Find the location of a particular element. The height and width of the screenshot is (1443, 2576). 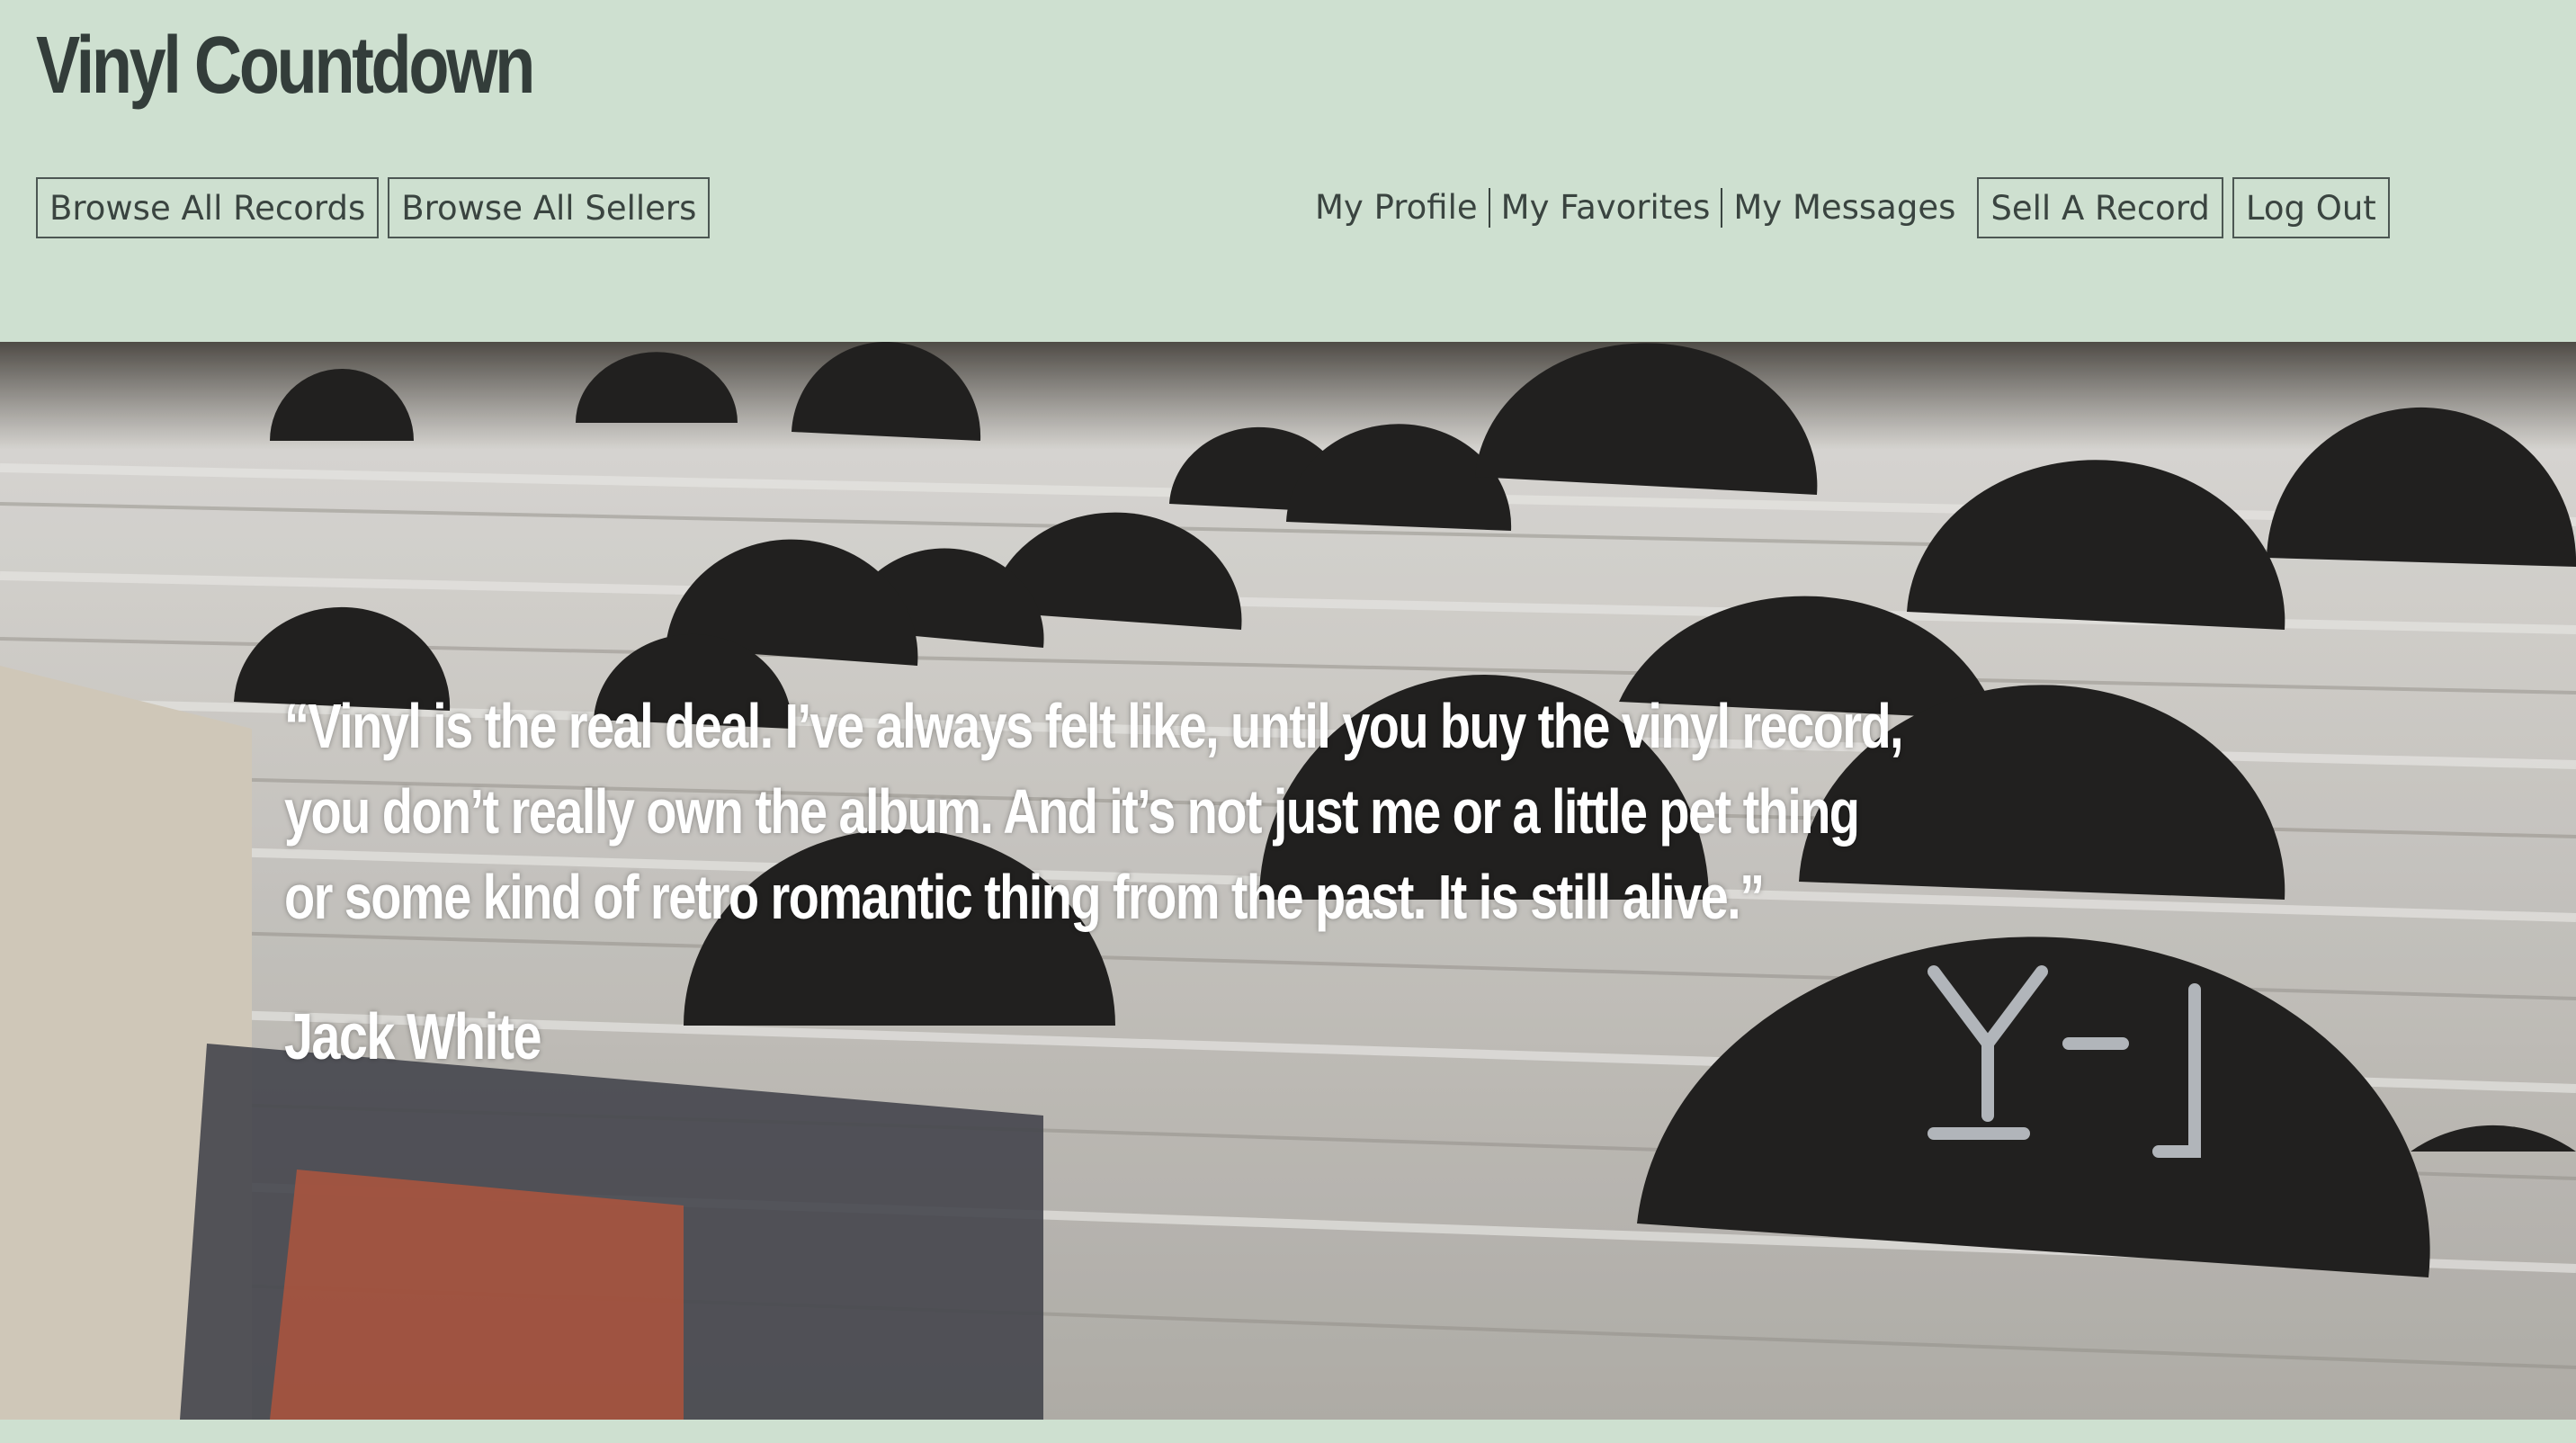

browse-all-records-button: Browse All Records is located at coordinates (208, 207).